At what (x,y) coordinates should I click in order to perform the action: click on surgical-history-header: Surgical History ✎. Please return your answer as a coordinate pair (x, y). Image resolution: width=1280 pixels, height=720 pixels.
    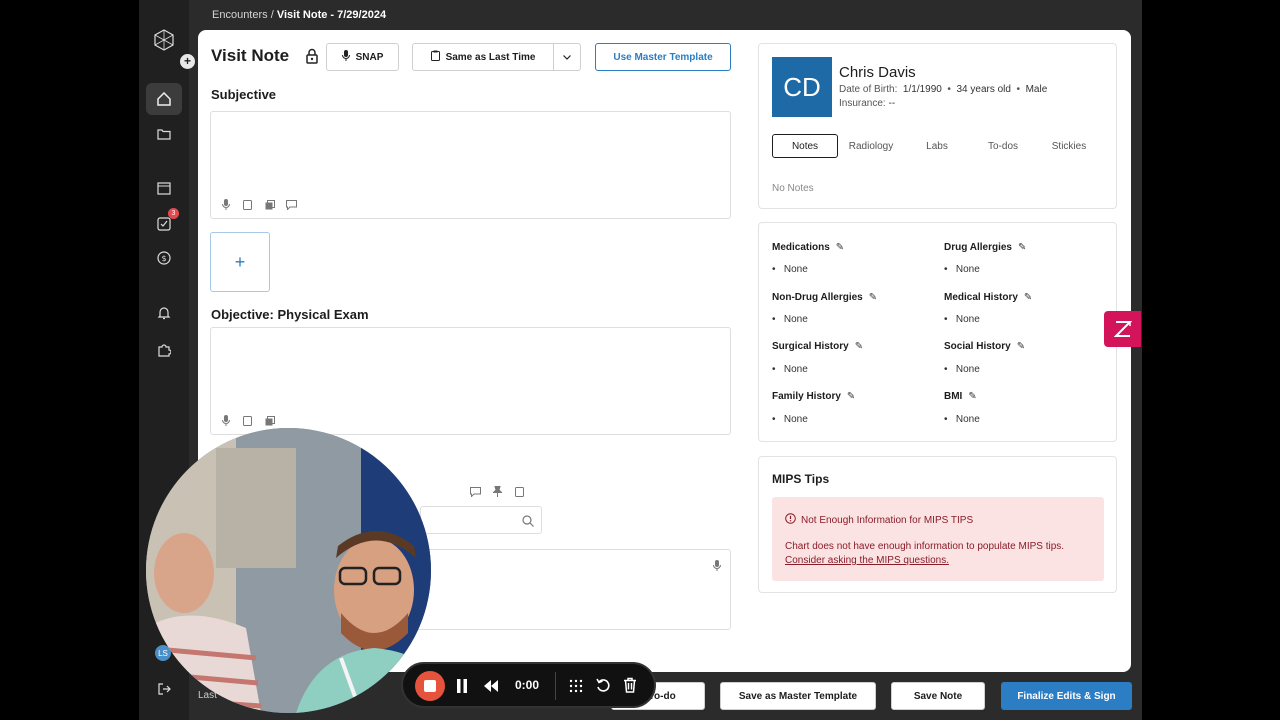
    Looking at the image, I should click on (817, 346).